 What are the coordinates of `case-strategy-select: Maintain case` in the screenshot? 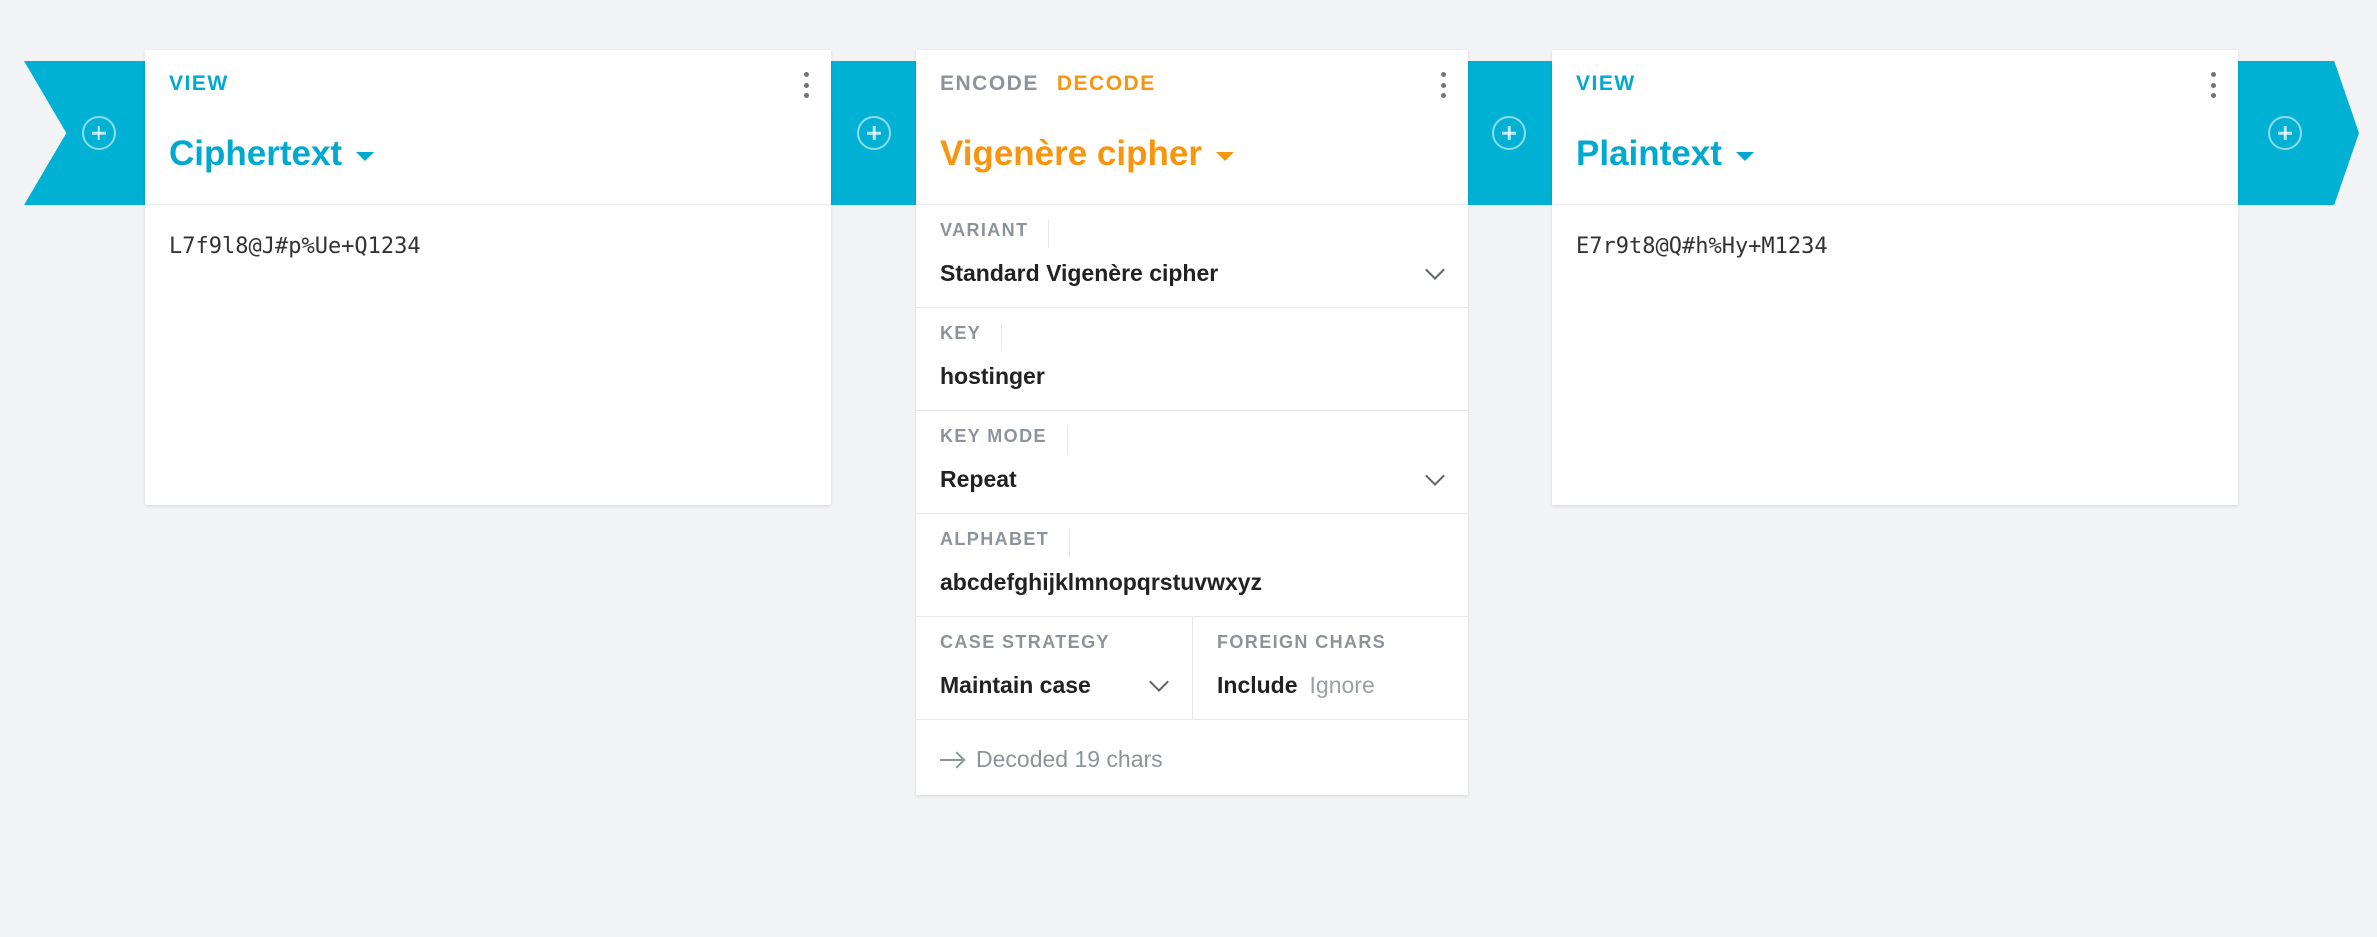 It's located at (1015, 685).